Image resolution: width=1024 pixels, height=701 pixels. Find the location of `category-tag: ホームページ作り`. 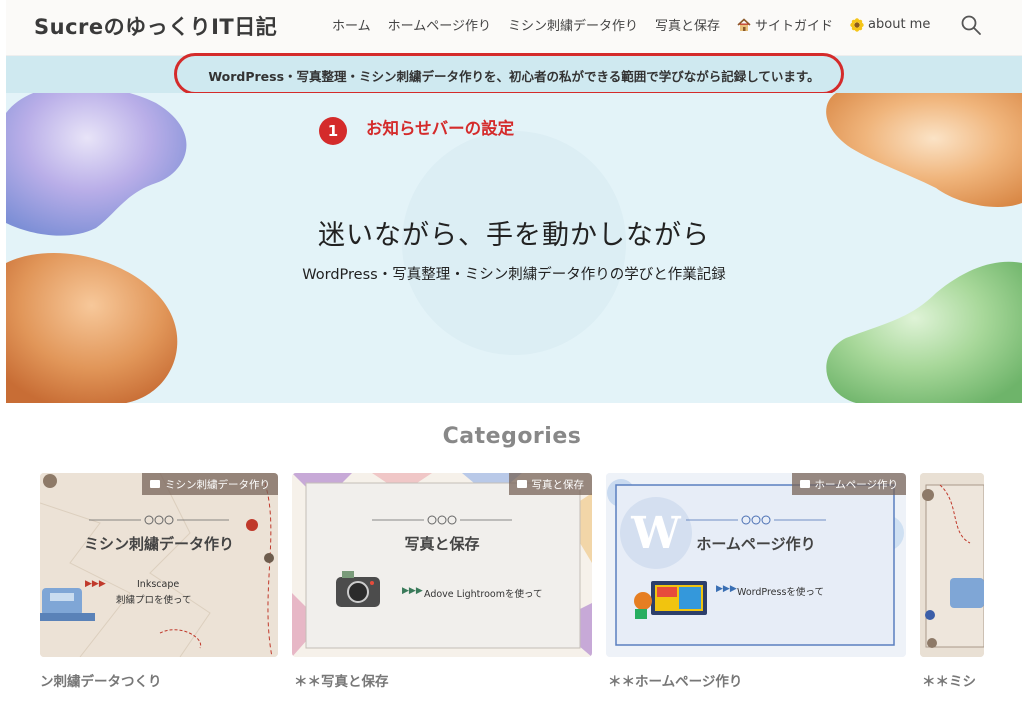

category-tag: ホームページ作り is located at coordinates (848, 484).